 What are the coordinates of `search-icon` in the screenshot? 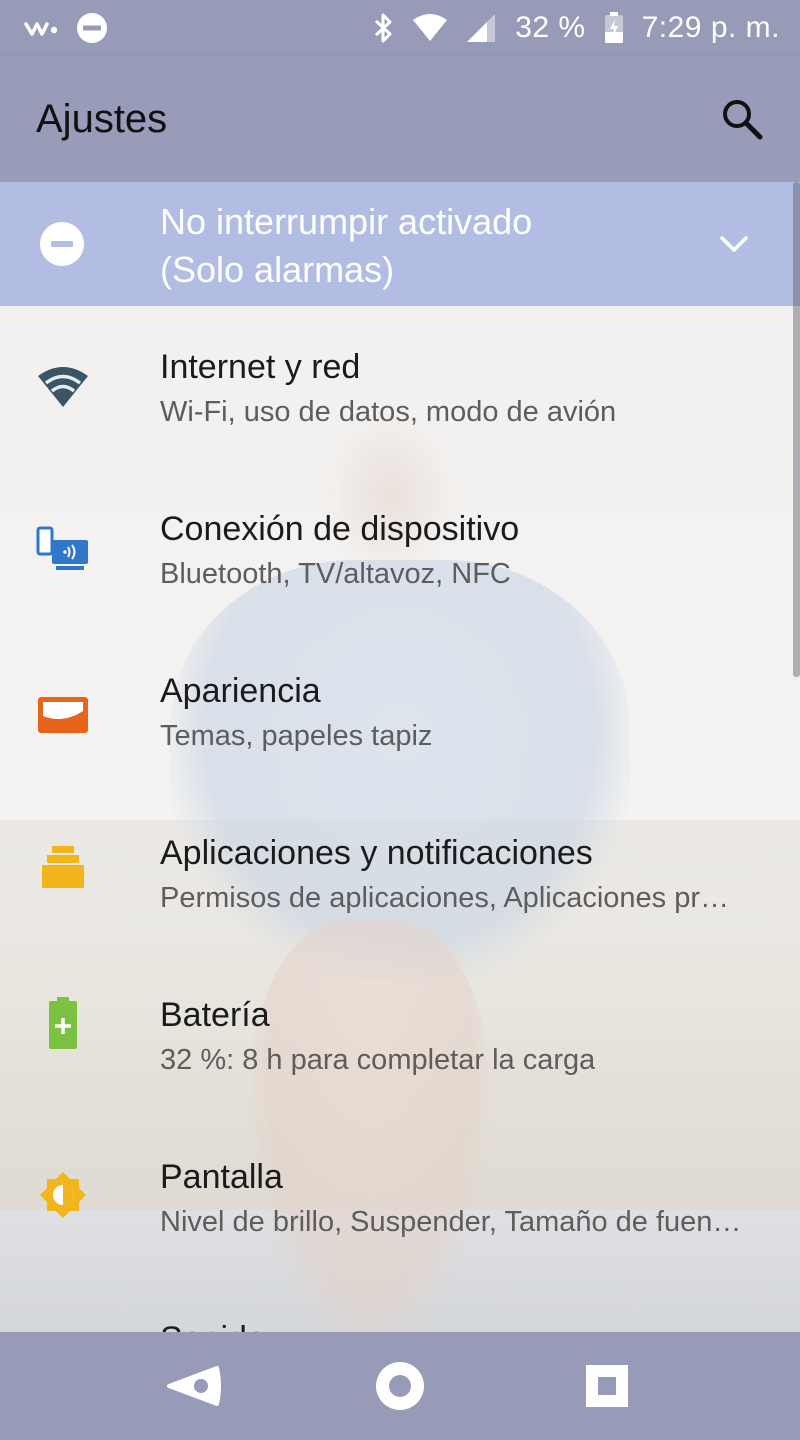 It's located at (743, 120).